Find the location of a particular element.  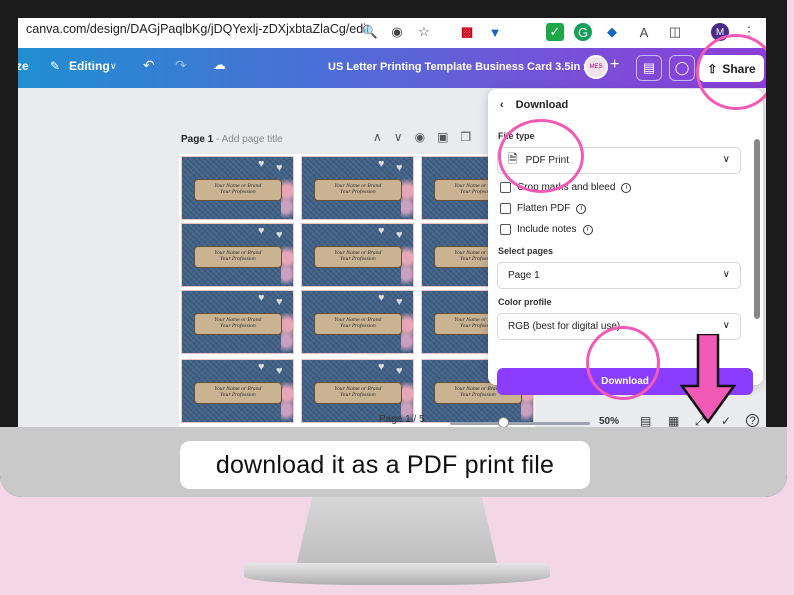

shield-extension-icon: ▼ is located at coordinates (495, 32).